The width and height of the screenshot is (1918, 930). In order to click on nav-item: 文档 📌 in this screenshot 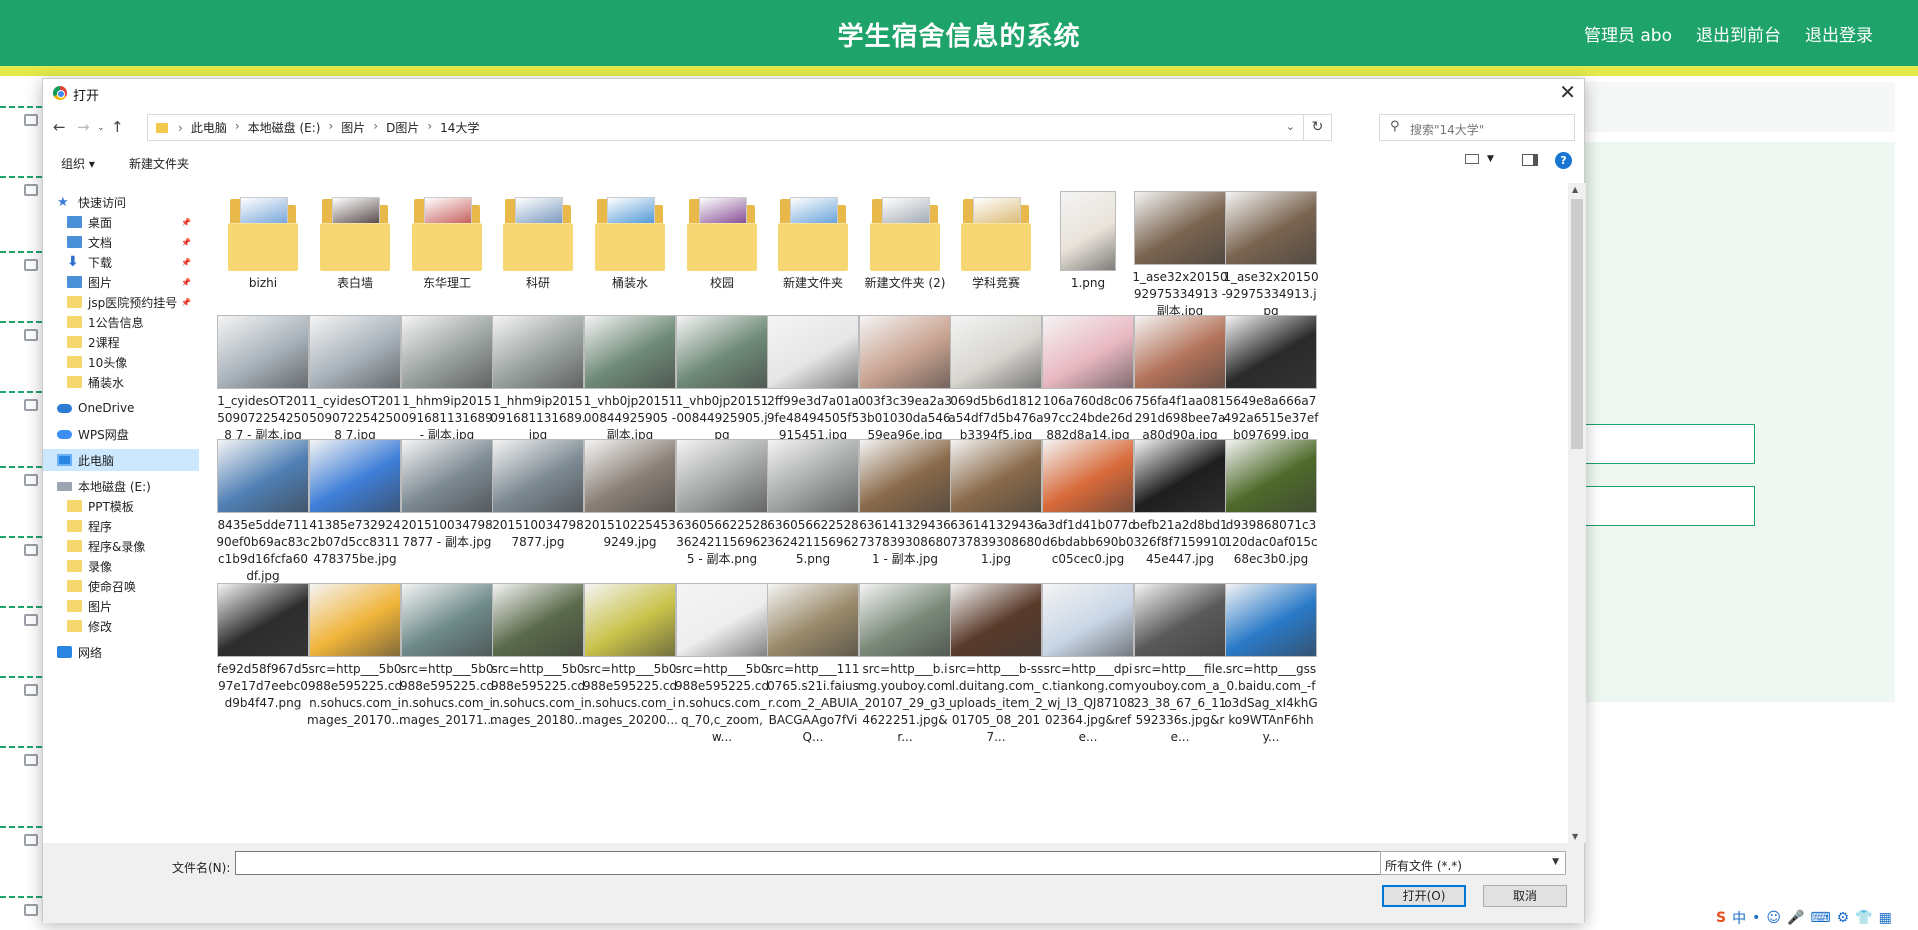, I will do `click(133, 242)`.